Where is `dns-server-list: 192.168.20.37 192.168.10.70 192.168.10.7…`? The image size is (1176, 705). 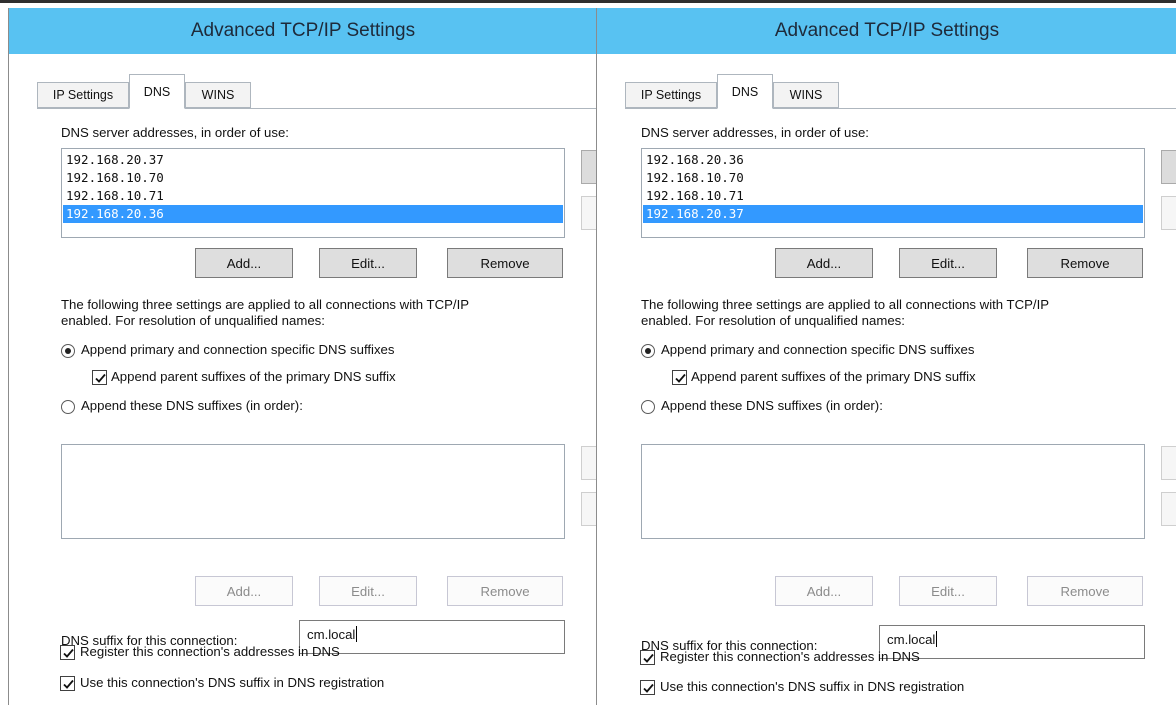
dns-server-list: 192.168.20.37 192.168.10.70 192.168.10.7… is located at coordinates (313, 193).